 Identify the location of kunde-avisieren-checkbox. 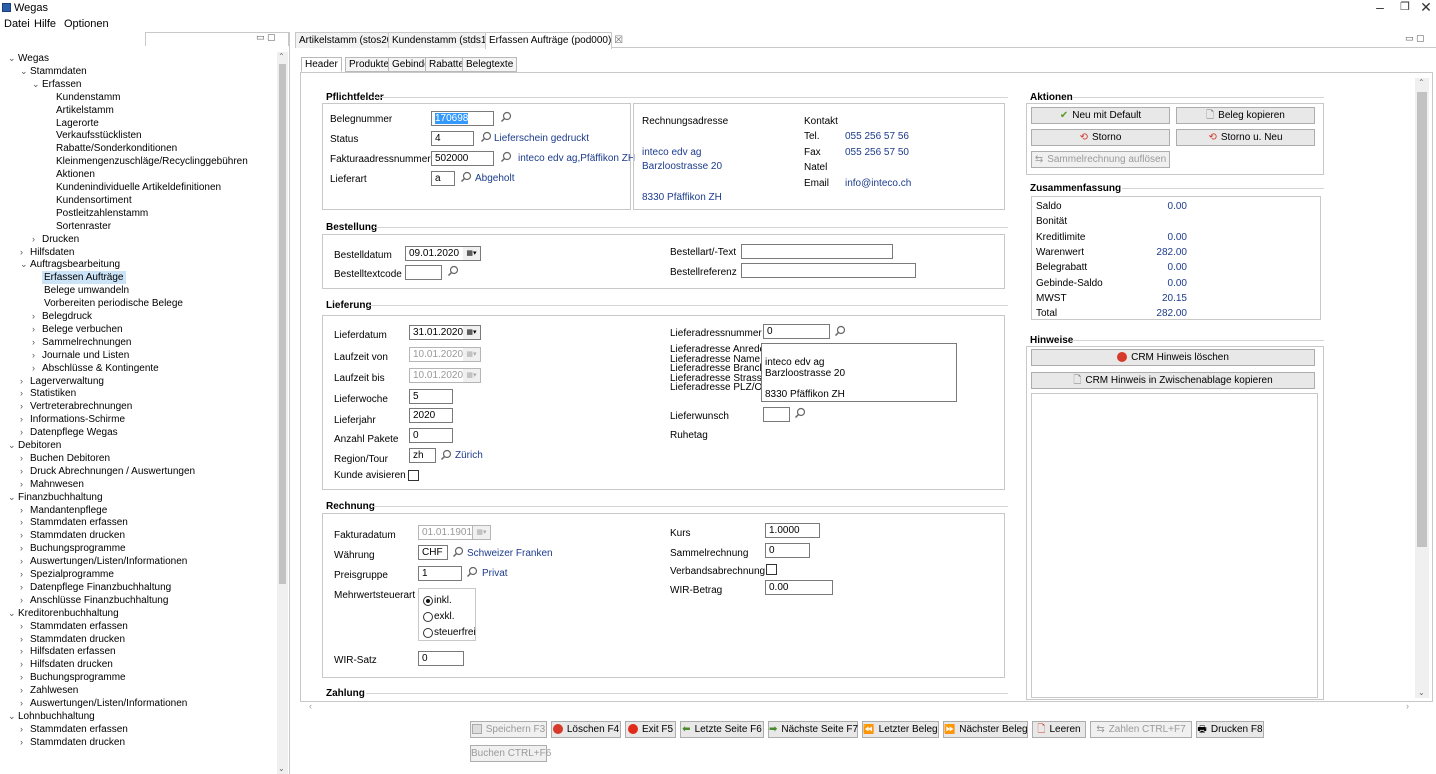
(413, 475).